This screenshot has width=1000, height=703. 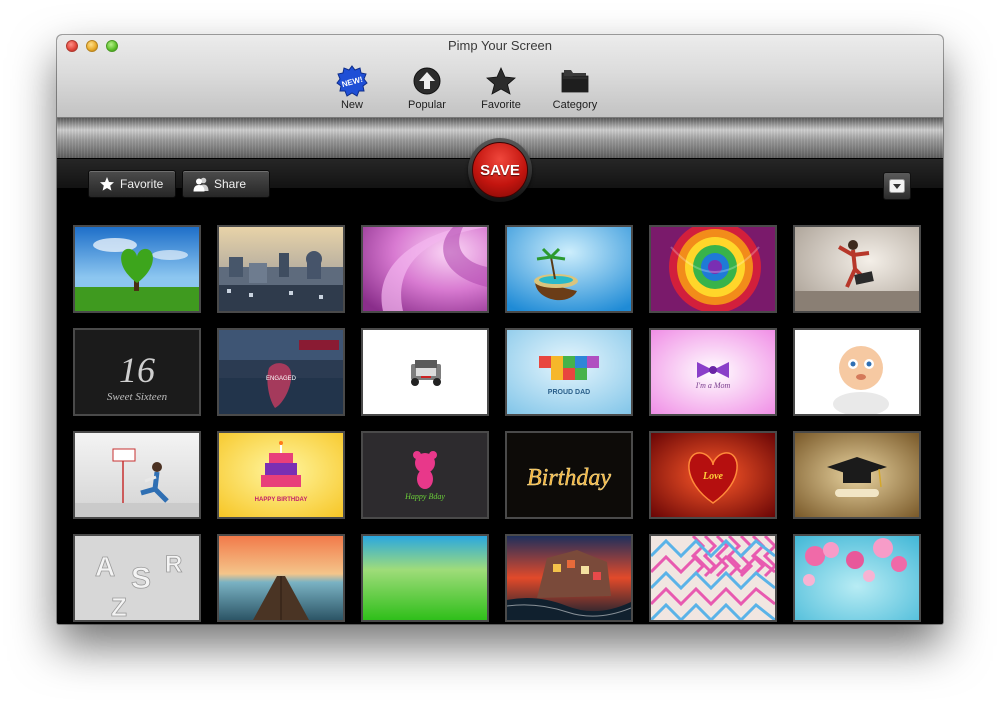 I want to click on window-title: Pimp Your Screen, so click(x=500, y=45).